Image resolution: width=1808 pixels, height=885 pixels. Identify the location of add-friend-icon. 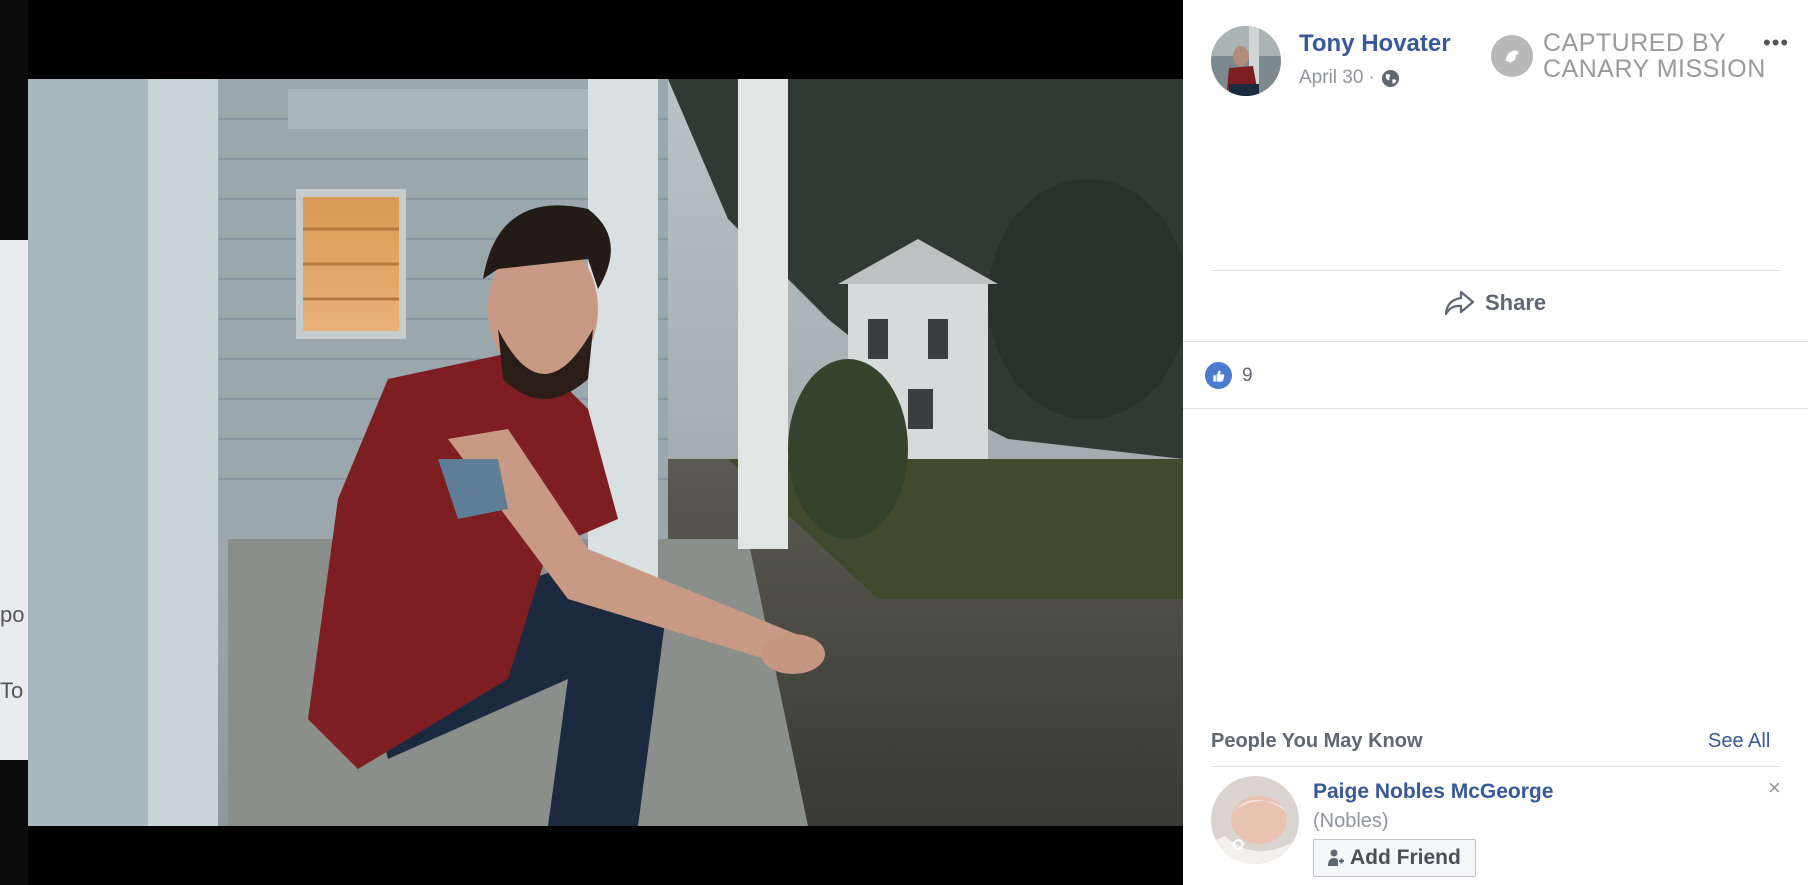
(1336, 857).